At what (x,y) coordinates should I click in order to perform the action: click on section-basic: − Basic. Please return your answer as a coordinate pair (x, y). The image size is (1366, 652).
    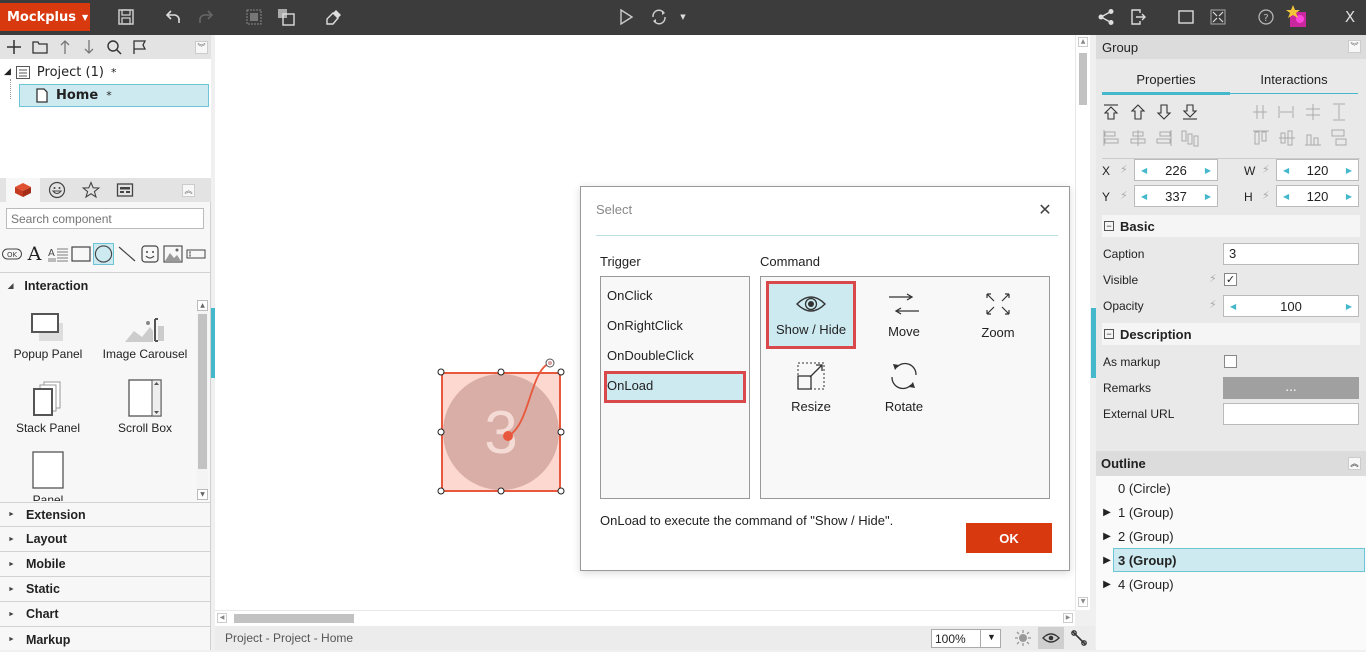
    Looking at the image, I should click on (1231, 226).